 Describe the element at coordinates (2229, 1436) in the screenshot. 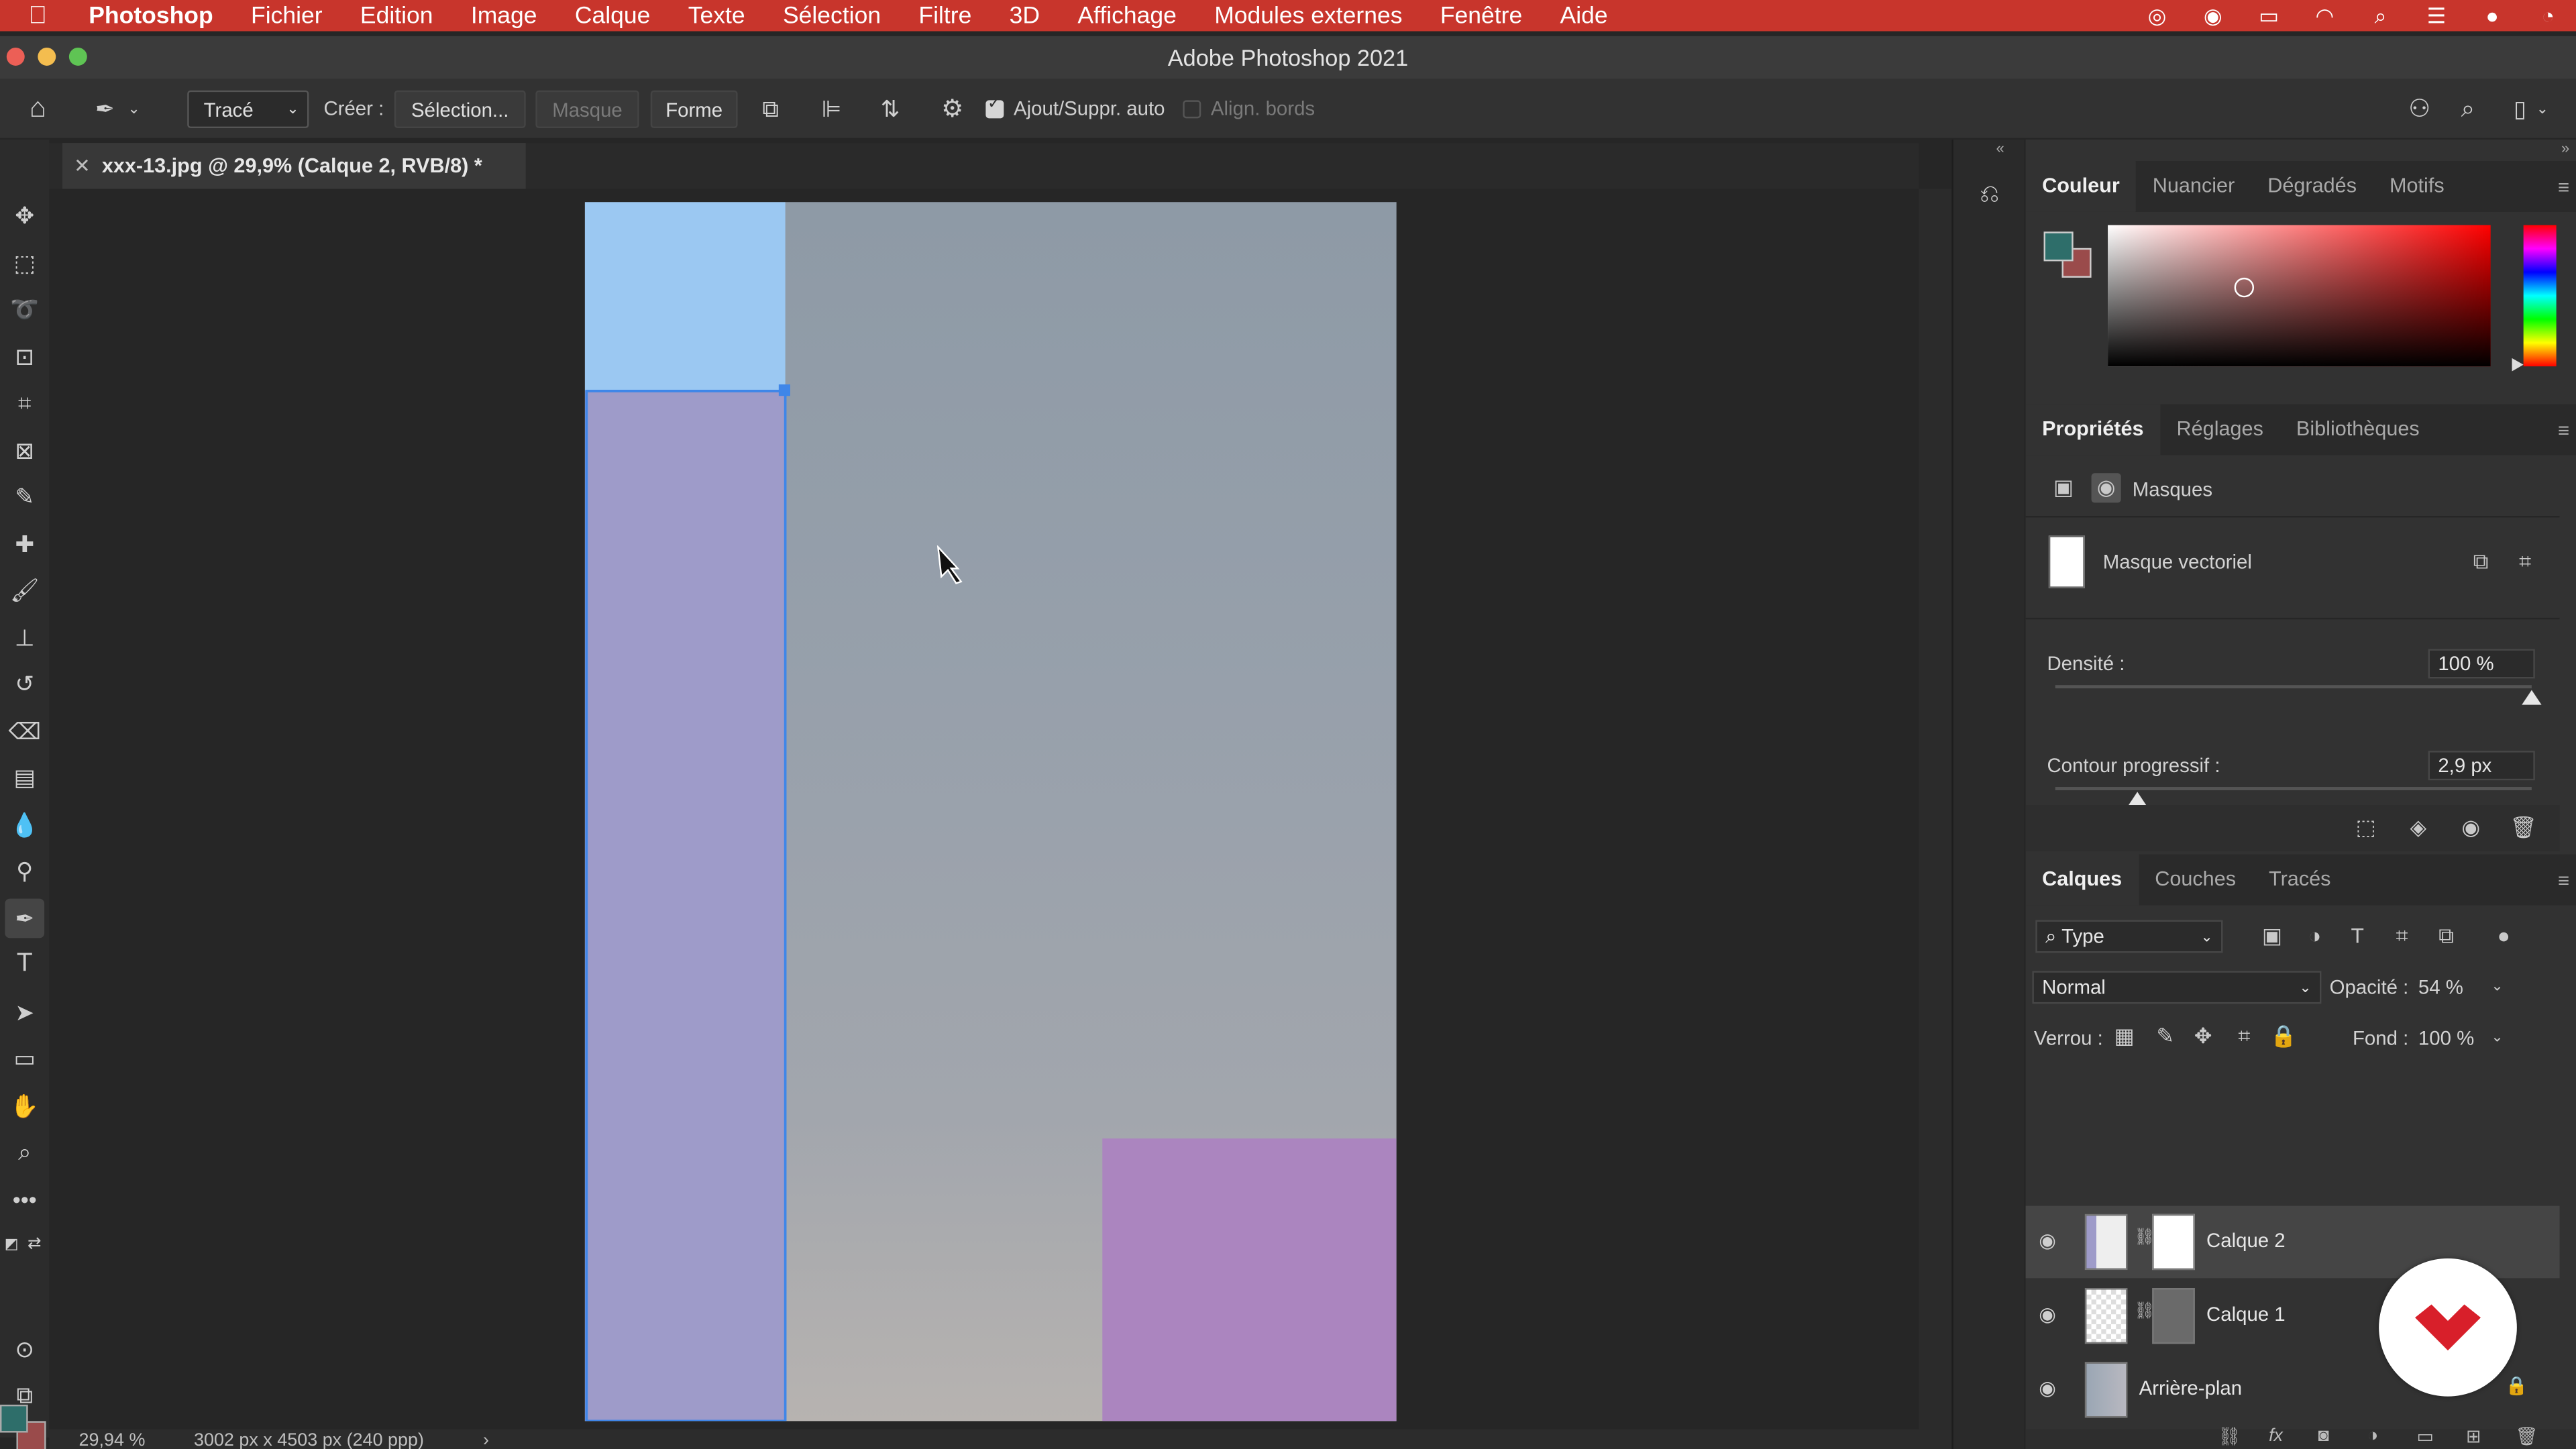

I see `link-layers-icon: ⛓` at that location.